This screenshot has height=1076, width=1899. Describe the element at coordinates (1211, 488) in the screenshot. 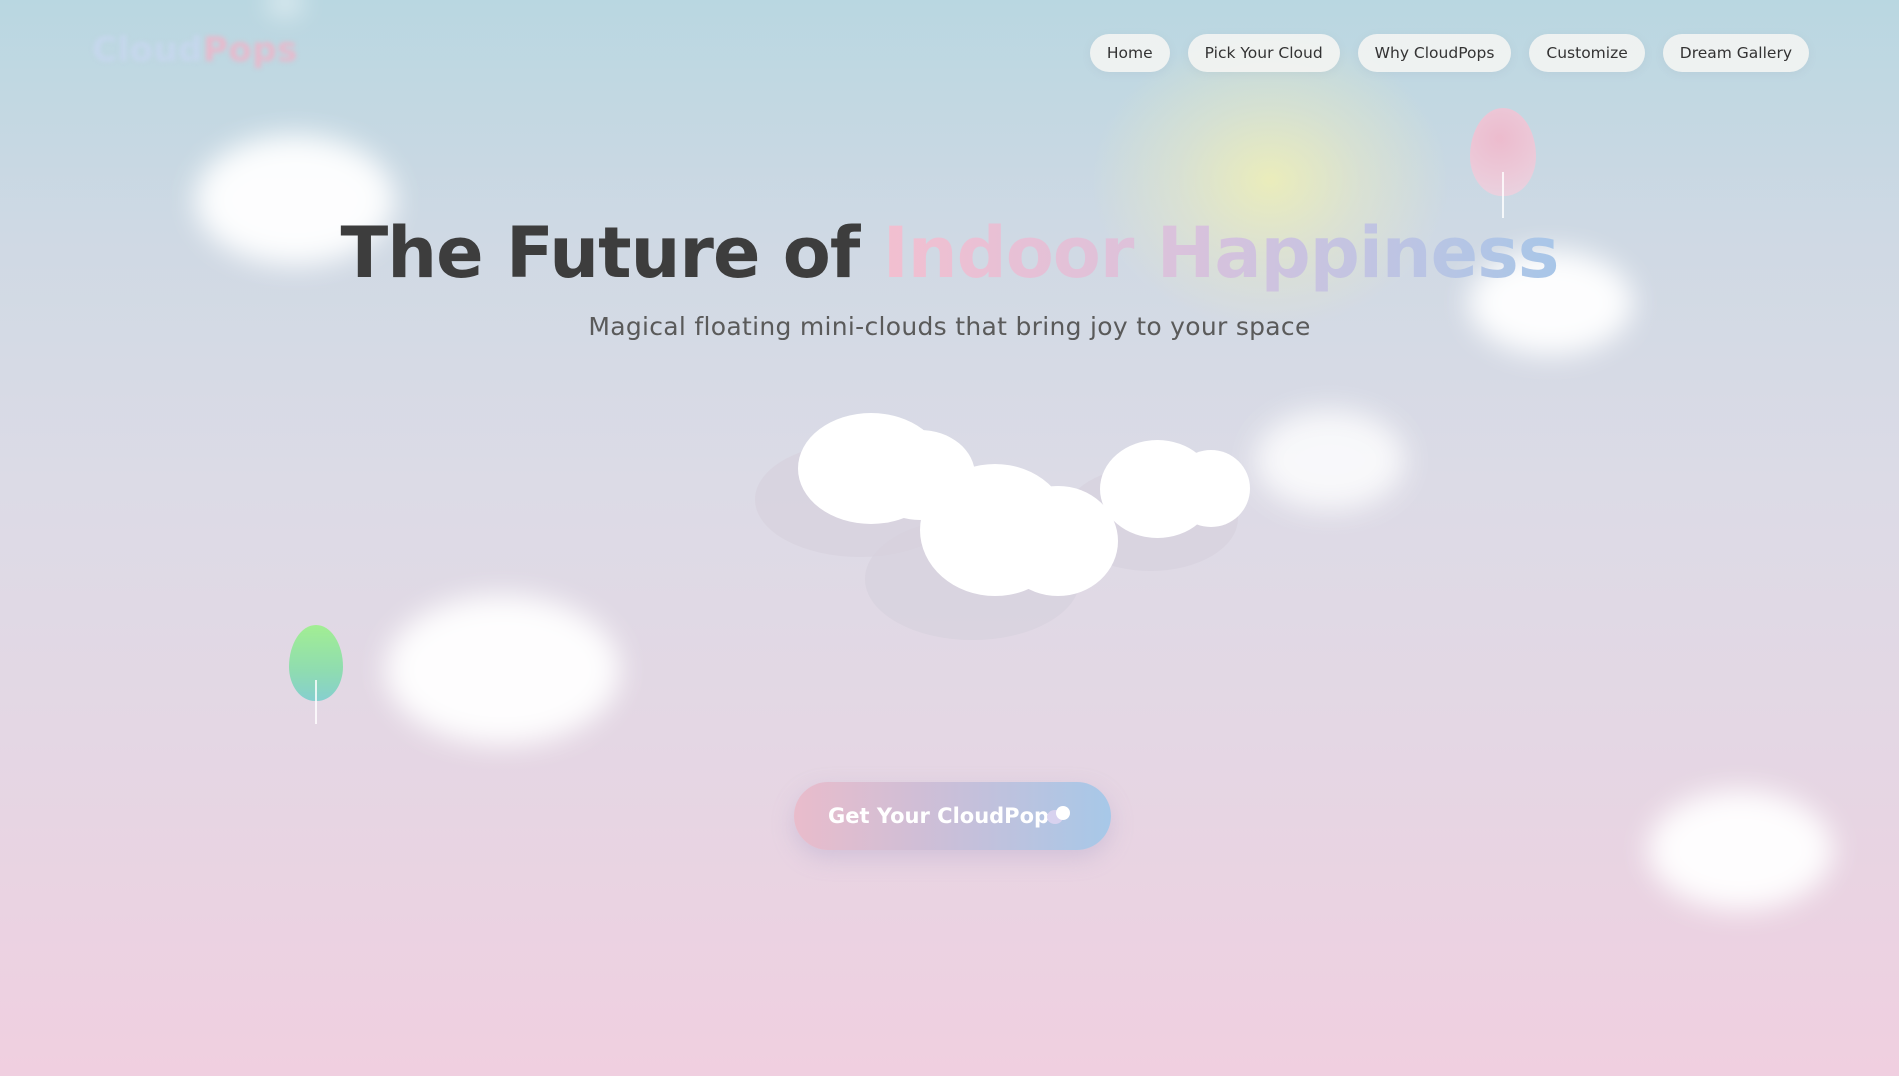

I see `hero-cloud-right` at that location.